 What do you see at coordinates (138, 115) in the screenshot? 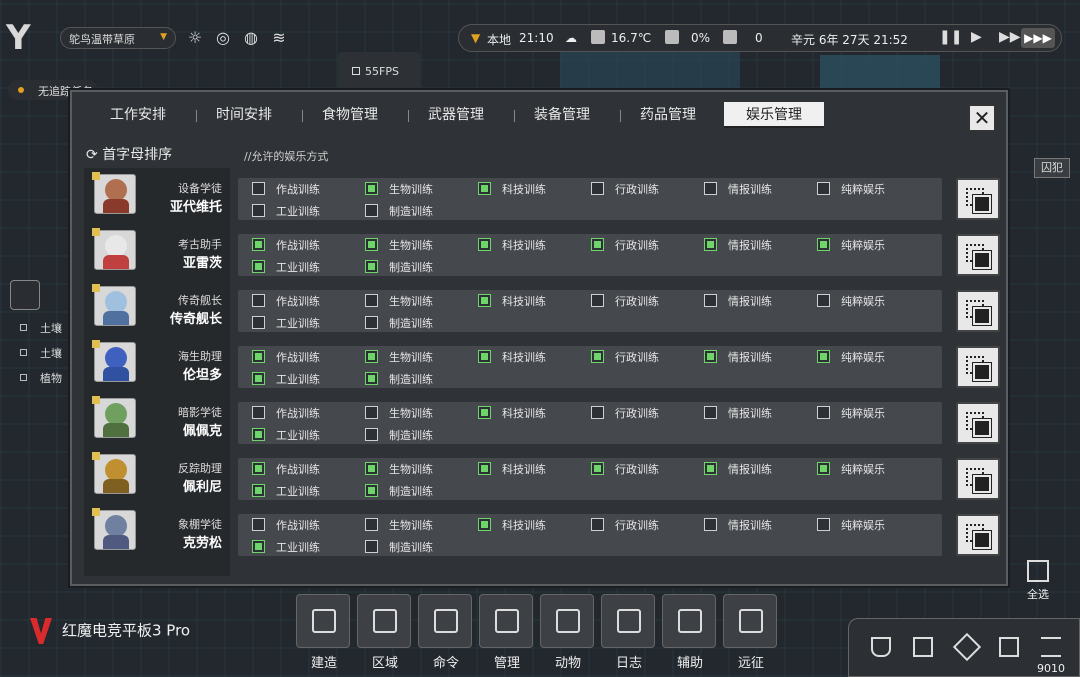
I see `tab-work: 工作安排` at bounding box center [138, 115].